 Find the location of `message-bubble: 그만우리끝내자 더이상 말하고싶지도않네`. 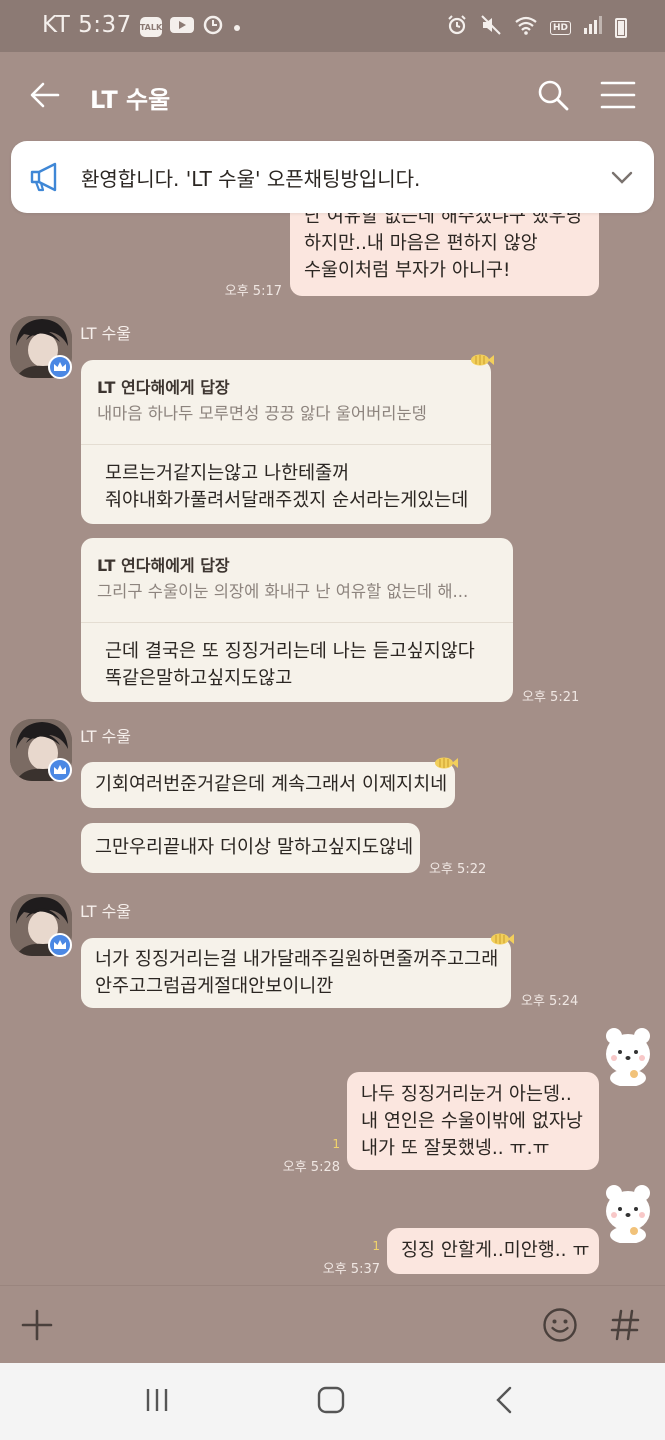

message-bubble: 그만우리끝내자 더이상 말하고싶지도않네 is located at coordinates (250, 848).